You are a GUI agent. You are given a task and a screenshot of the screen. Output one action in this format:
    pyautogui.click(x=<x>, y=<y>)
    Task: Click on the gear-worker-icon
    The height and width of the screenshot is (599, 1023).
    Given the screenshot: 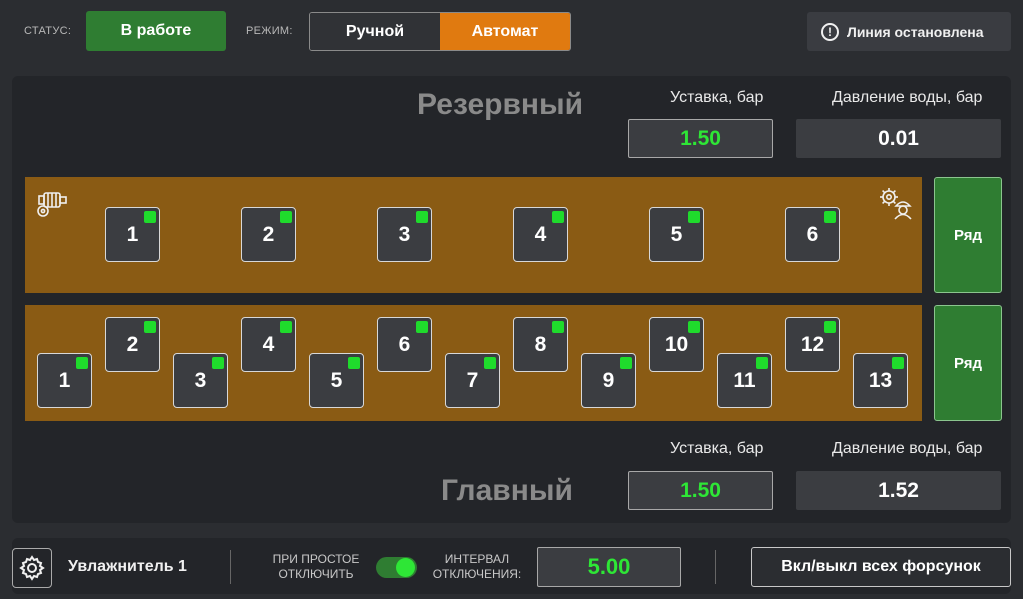 What is the action you would take?
    pyautogui.click(x=896, y=204)
    